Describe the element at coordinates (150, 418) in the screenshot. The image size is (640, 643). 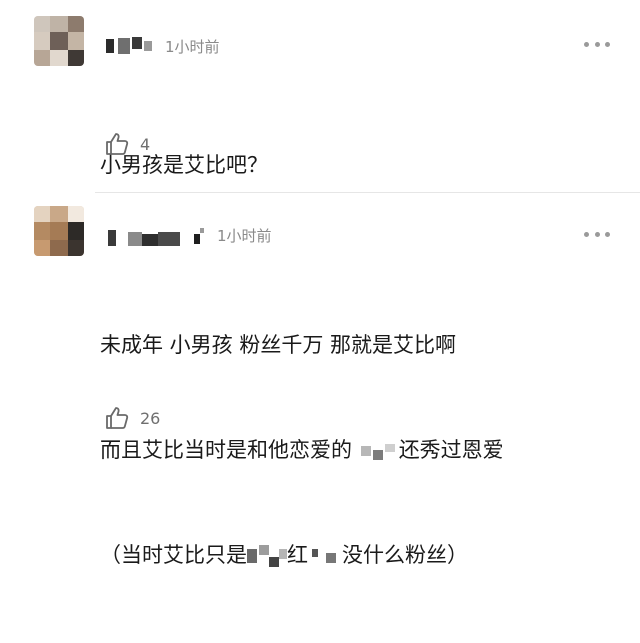
I see `like-count: 26` at that location.